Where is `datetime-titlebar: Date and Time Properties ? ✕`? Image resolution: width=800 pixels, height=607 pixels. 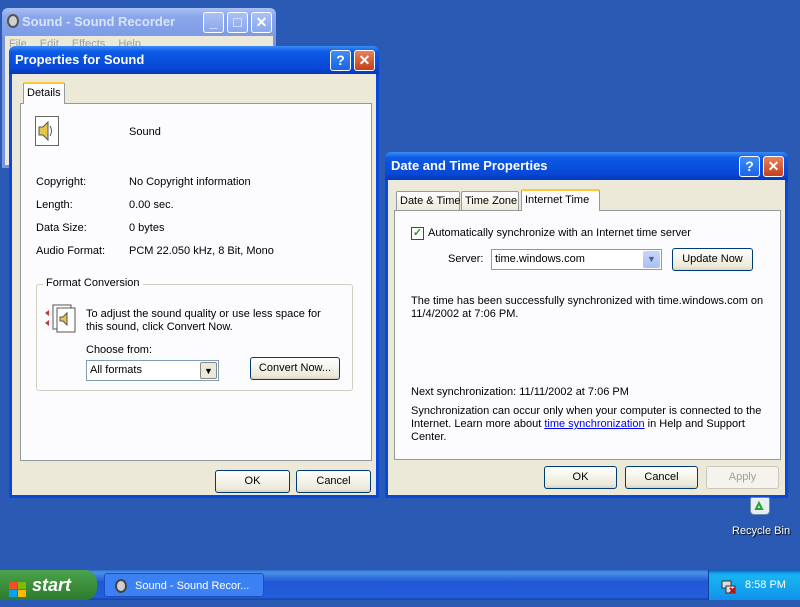
datetime-titlebar: Date and Time Properties ? ✕ is located at coordinates (586, 166).